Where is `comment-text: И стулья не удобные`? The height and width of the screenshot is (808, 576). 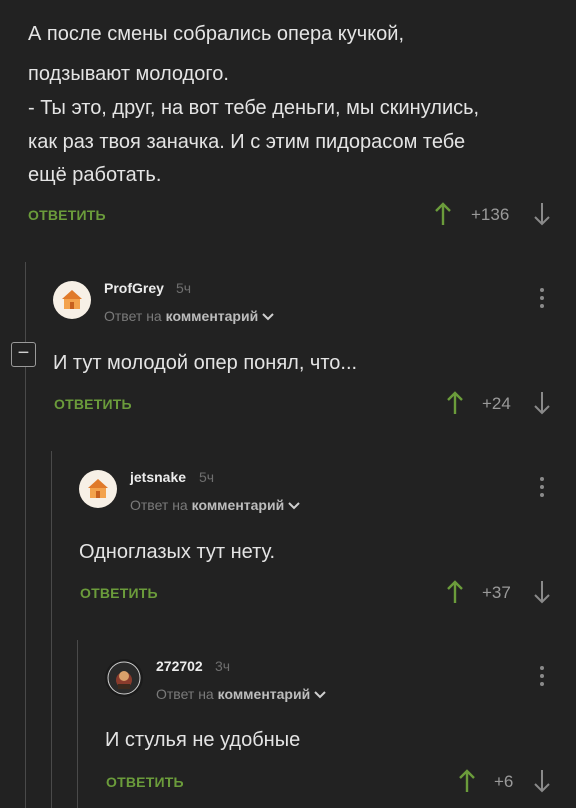
comment-text: И стулья не удобные is located at coordinates (203, 740).